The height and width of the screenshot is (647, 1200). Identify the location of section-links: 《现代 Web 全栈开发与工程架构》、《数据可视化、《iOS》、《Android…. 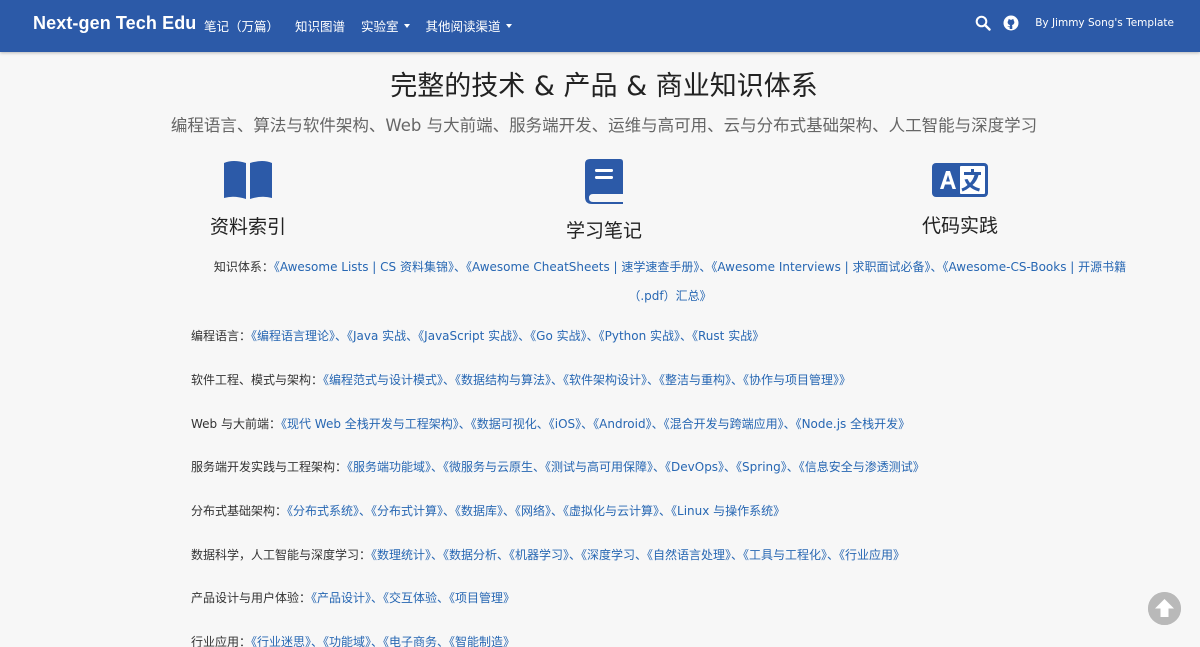
(595, 424).